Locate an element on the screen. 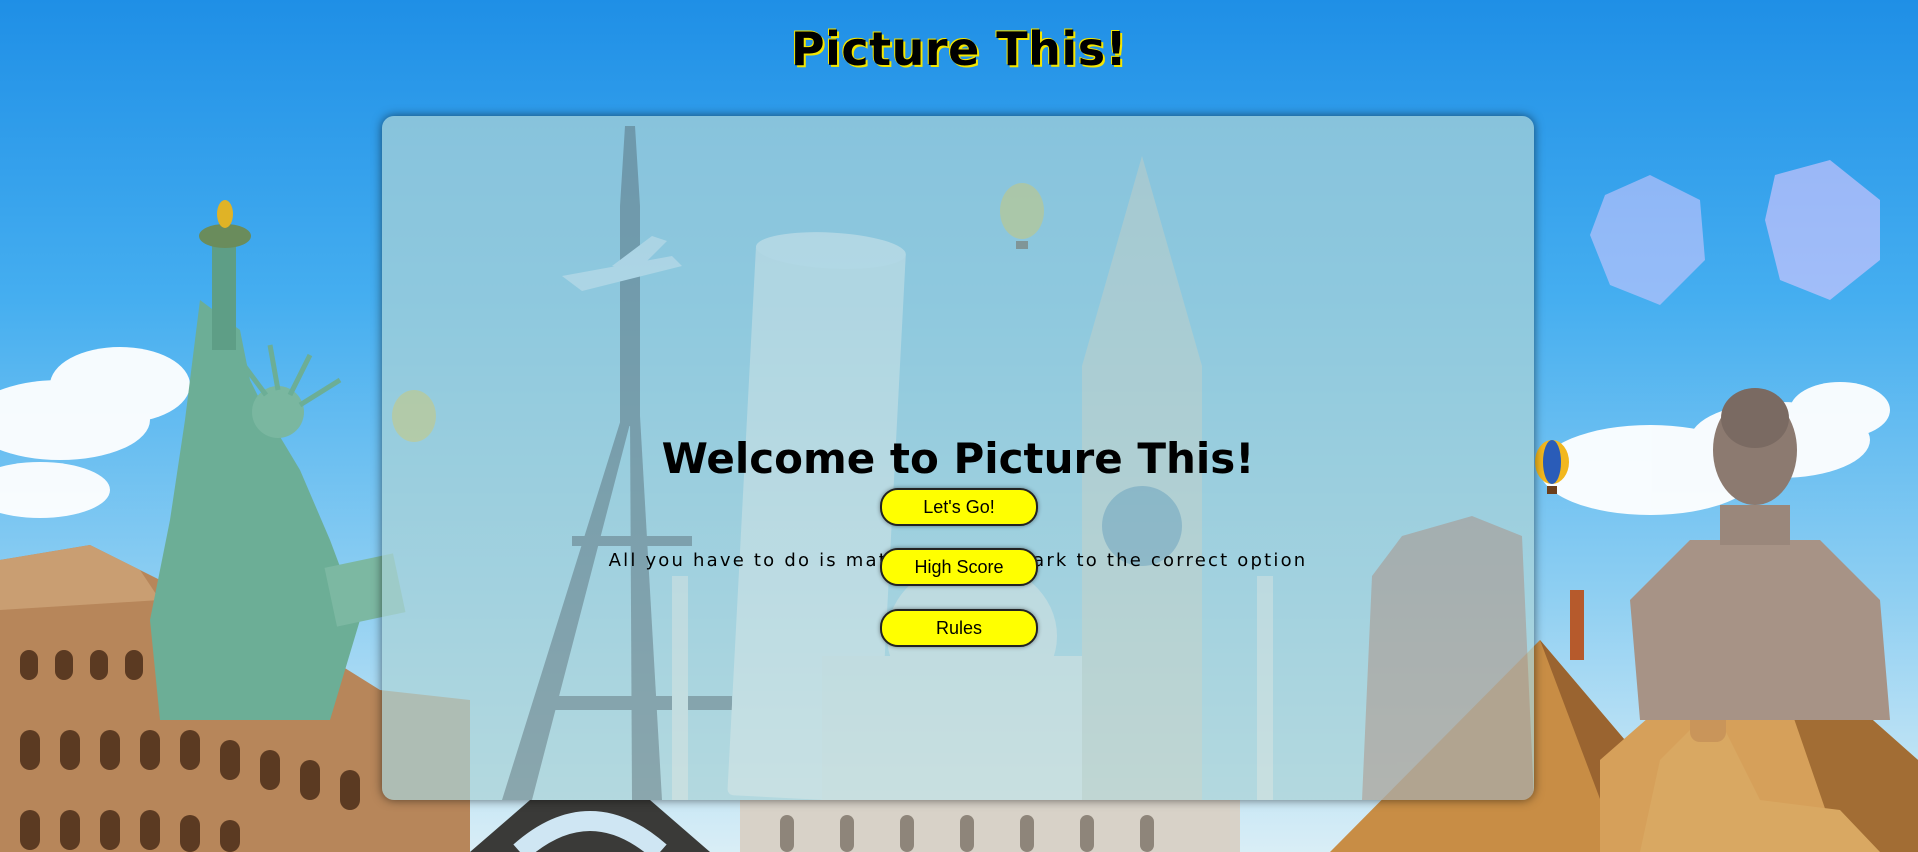  welcome-heading: Welcome to Picture This! is located at coordinates (958, 458).